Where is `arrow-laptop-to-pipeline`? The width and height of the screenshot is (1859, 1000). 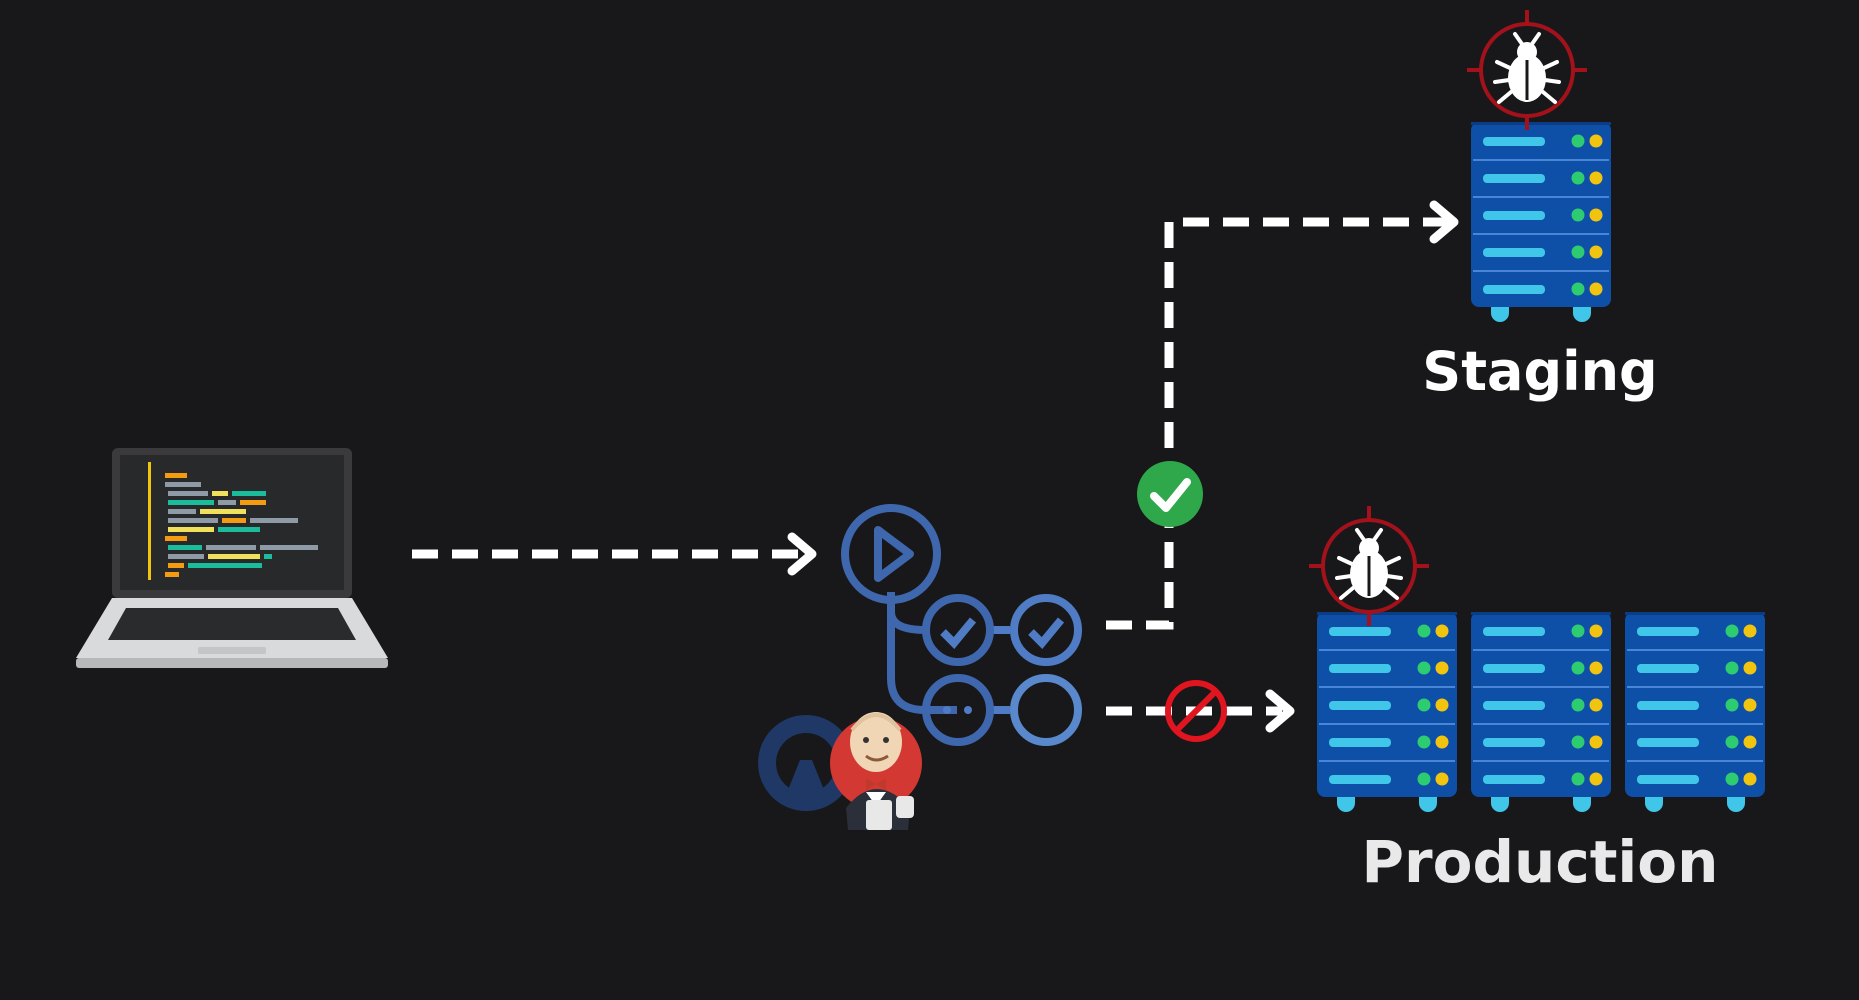
arrow-laptop-to-pipeline is located at coordinates (614, 554).